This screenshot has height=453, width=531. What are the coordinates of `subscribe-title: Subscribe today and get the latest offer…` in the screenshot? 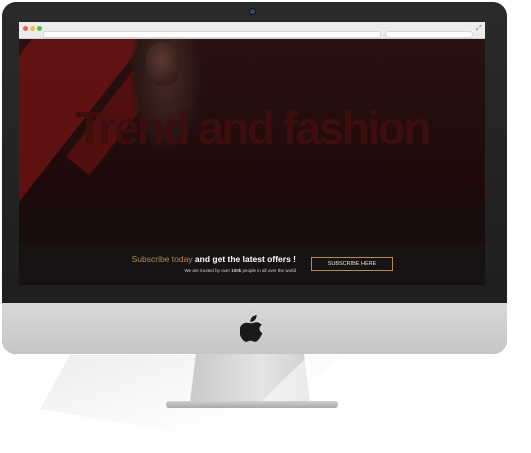 It's located at (157, 259).